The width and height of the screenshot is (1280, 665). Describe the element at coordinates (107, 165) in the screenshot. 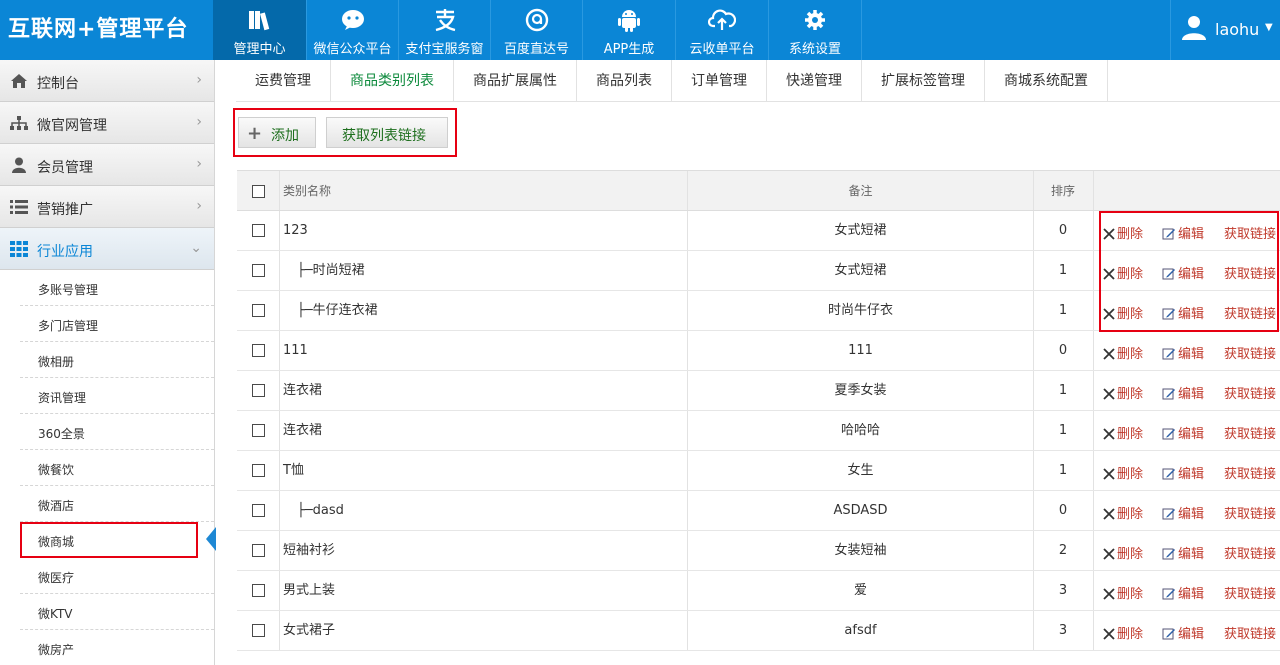

I see `sidebar-item-members: 会员管理 ›` at that location.